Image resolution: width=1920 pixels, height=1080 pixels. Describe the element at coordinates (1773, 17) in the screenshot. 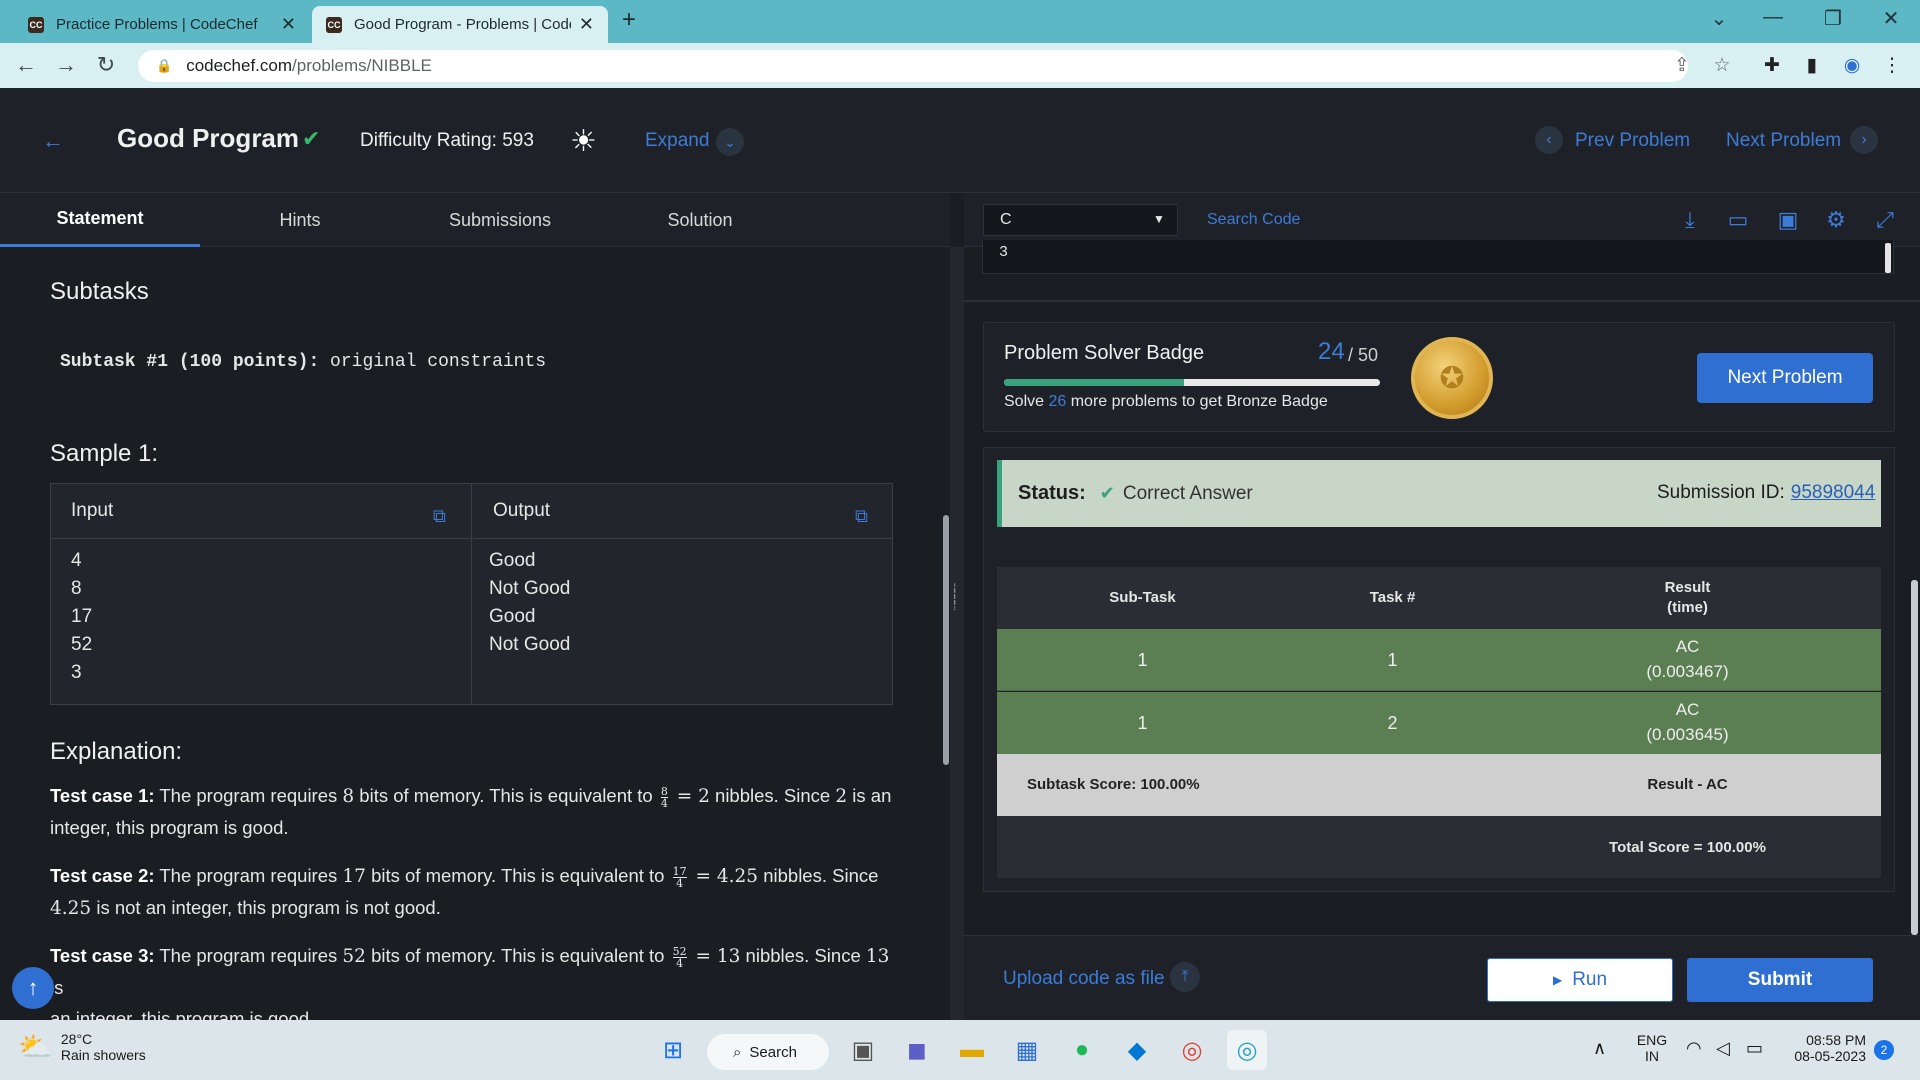

I see `minimize-icon: —` at that location.